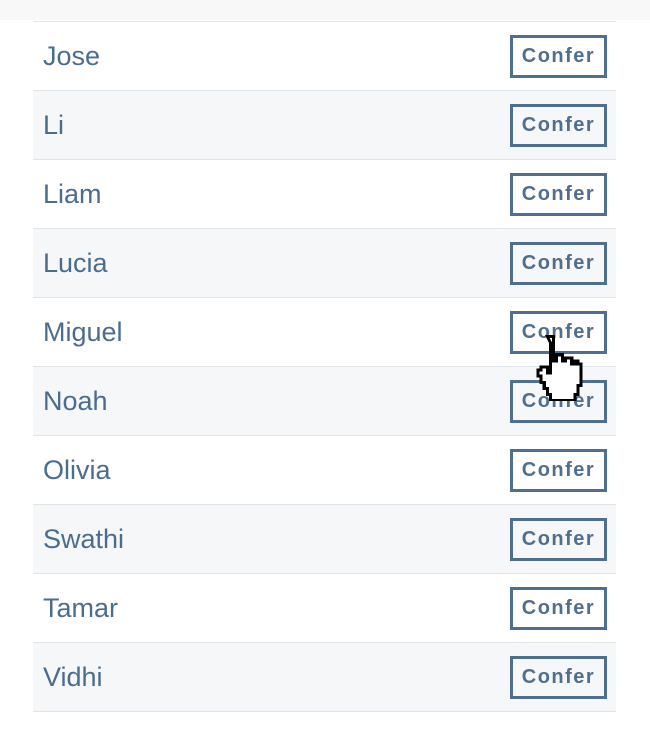 This screenshot has height=739, width=650. Describe the element at coordinates (324, 677) in the screenshot. I see `list-item: Vidhi Confer` at that location.